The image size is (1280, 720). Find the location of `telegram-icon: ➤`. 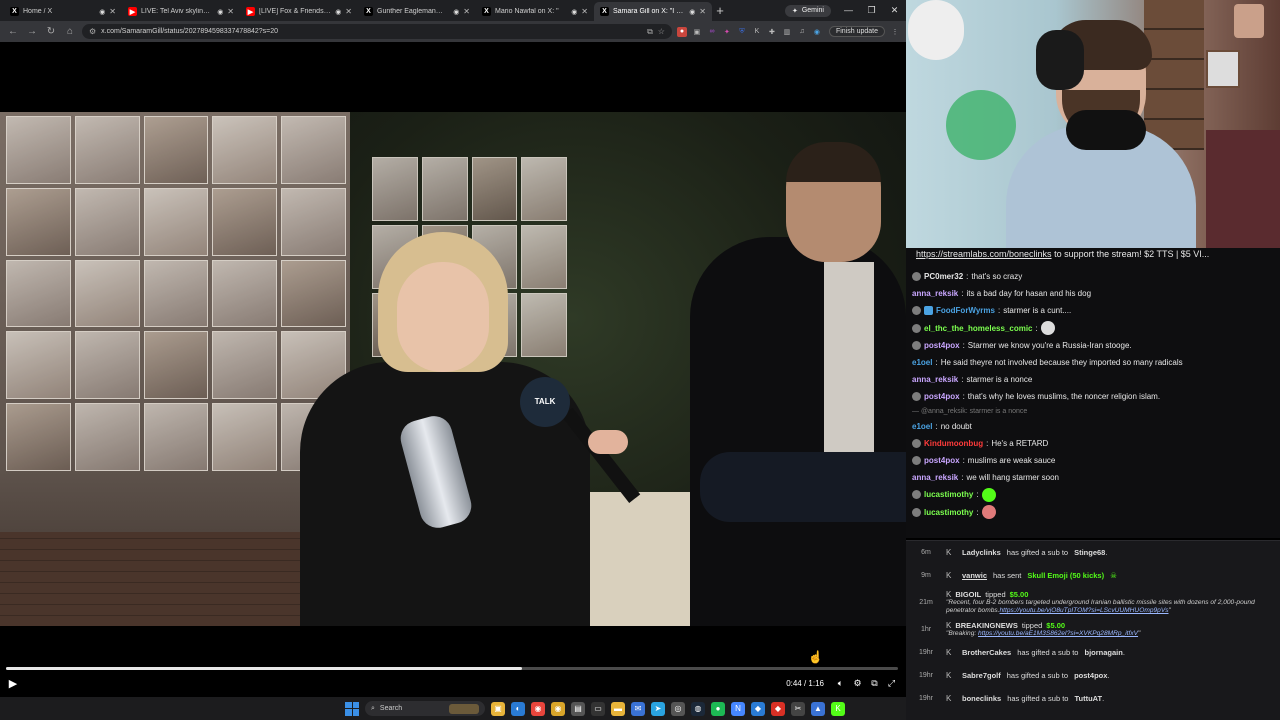

telegram-icon: ➤ is located at coordinates (658, 708).